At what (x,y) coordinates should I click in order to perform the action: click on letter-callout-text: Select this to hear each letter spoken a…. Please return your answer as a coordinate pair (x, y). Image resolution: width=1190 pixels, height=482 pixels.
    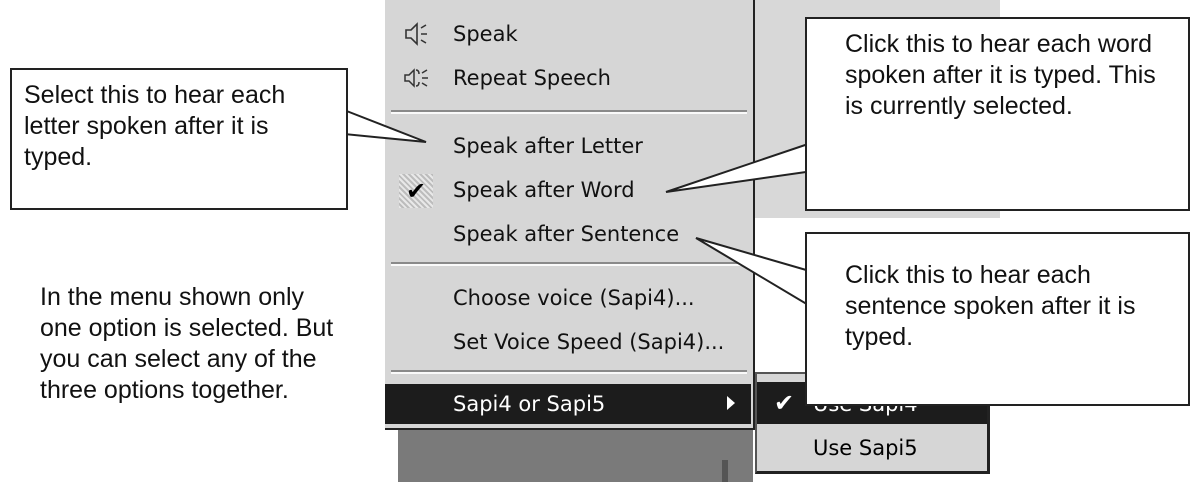
    Looking at the image, I should click on (155, 126).